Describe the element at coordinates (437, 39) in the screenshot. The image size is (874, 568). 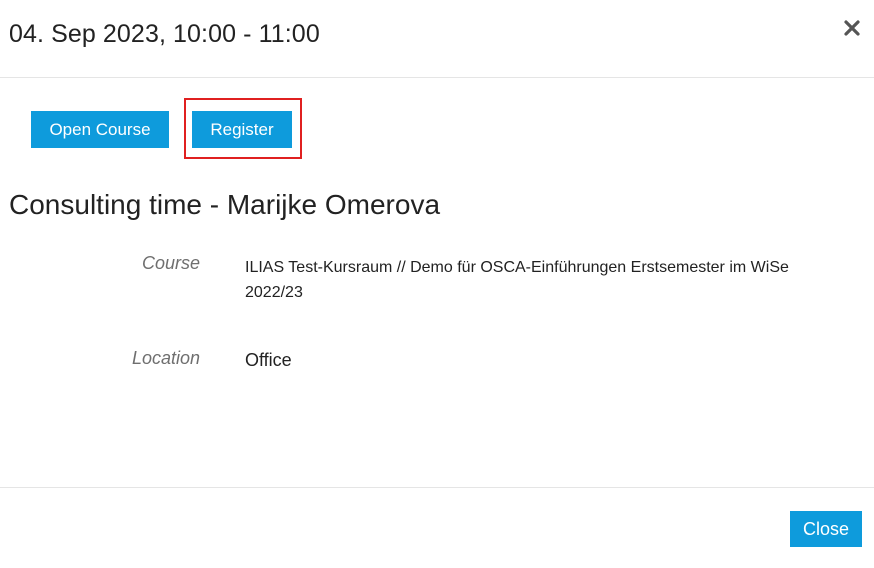
I see `modal-header: 04. Sep 2023, 10:00 - 11:00` at that location.